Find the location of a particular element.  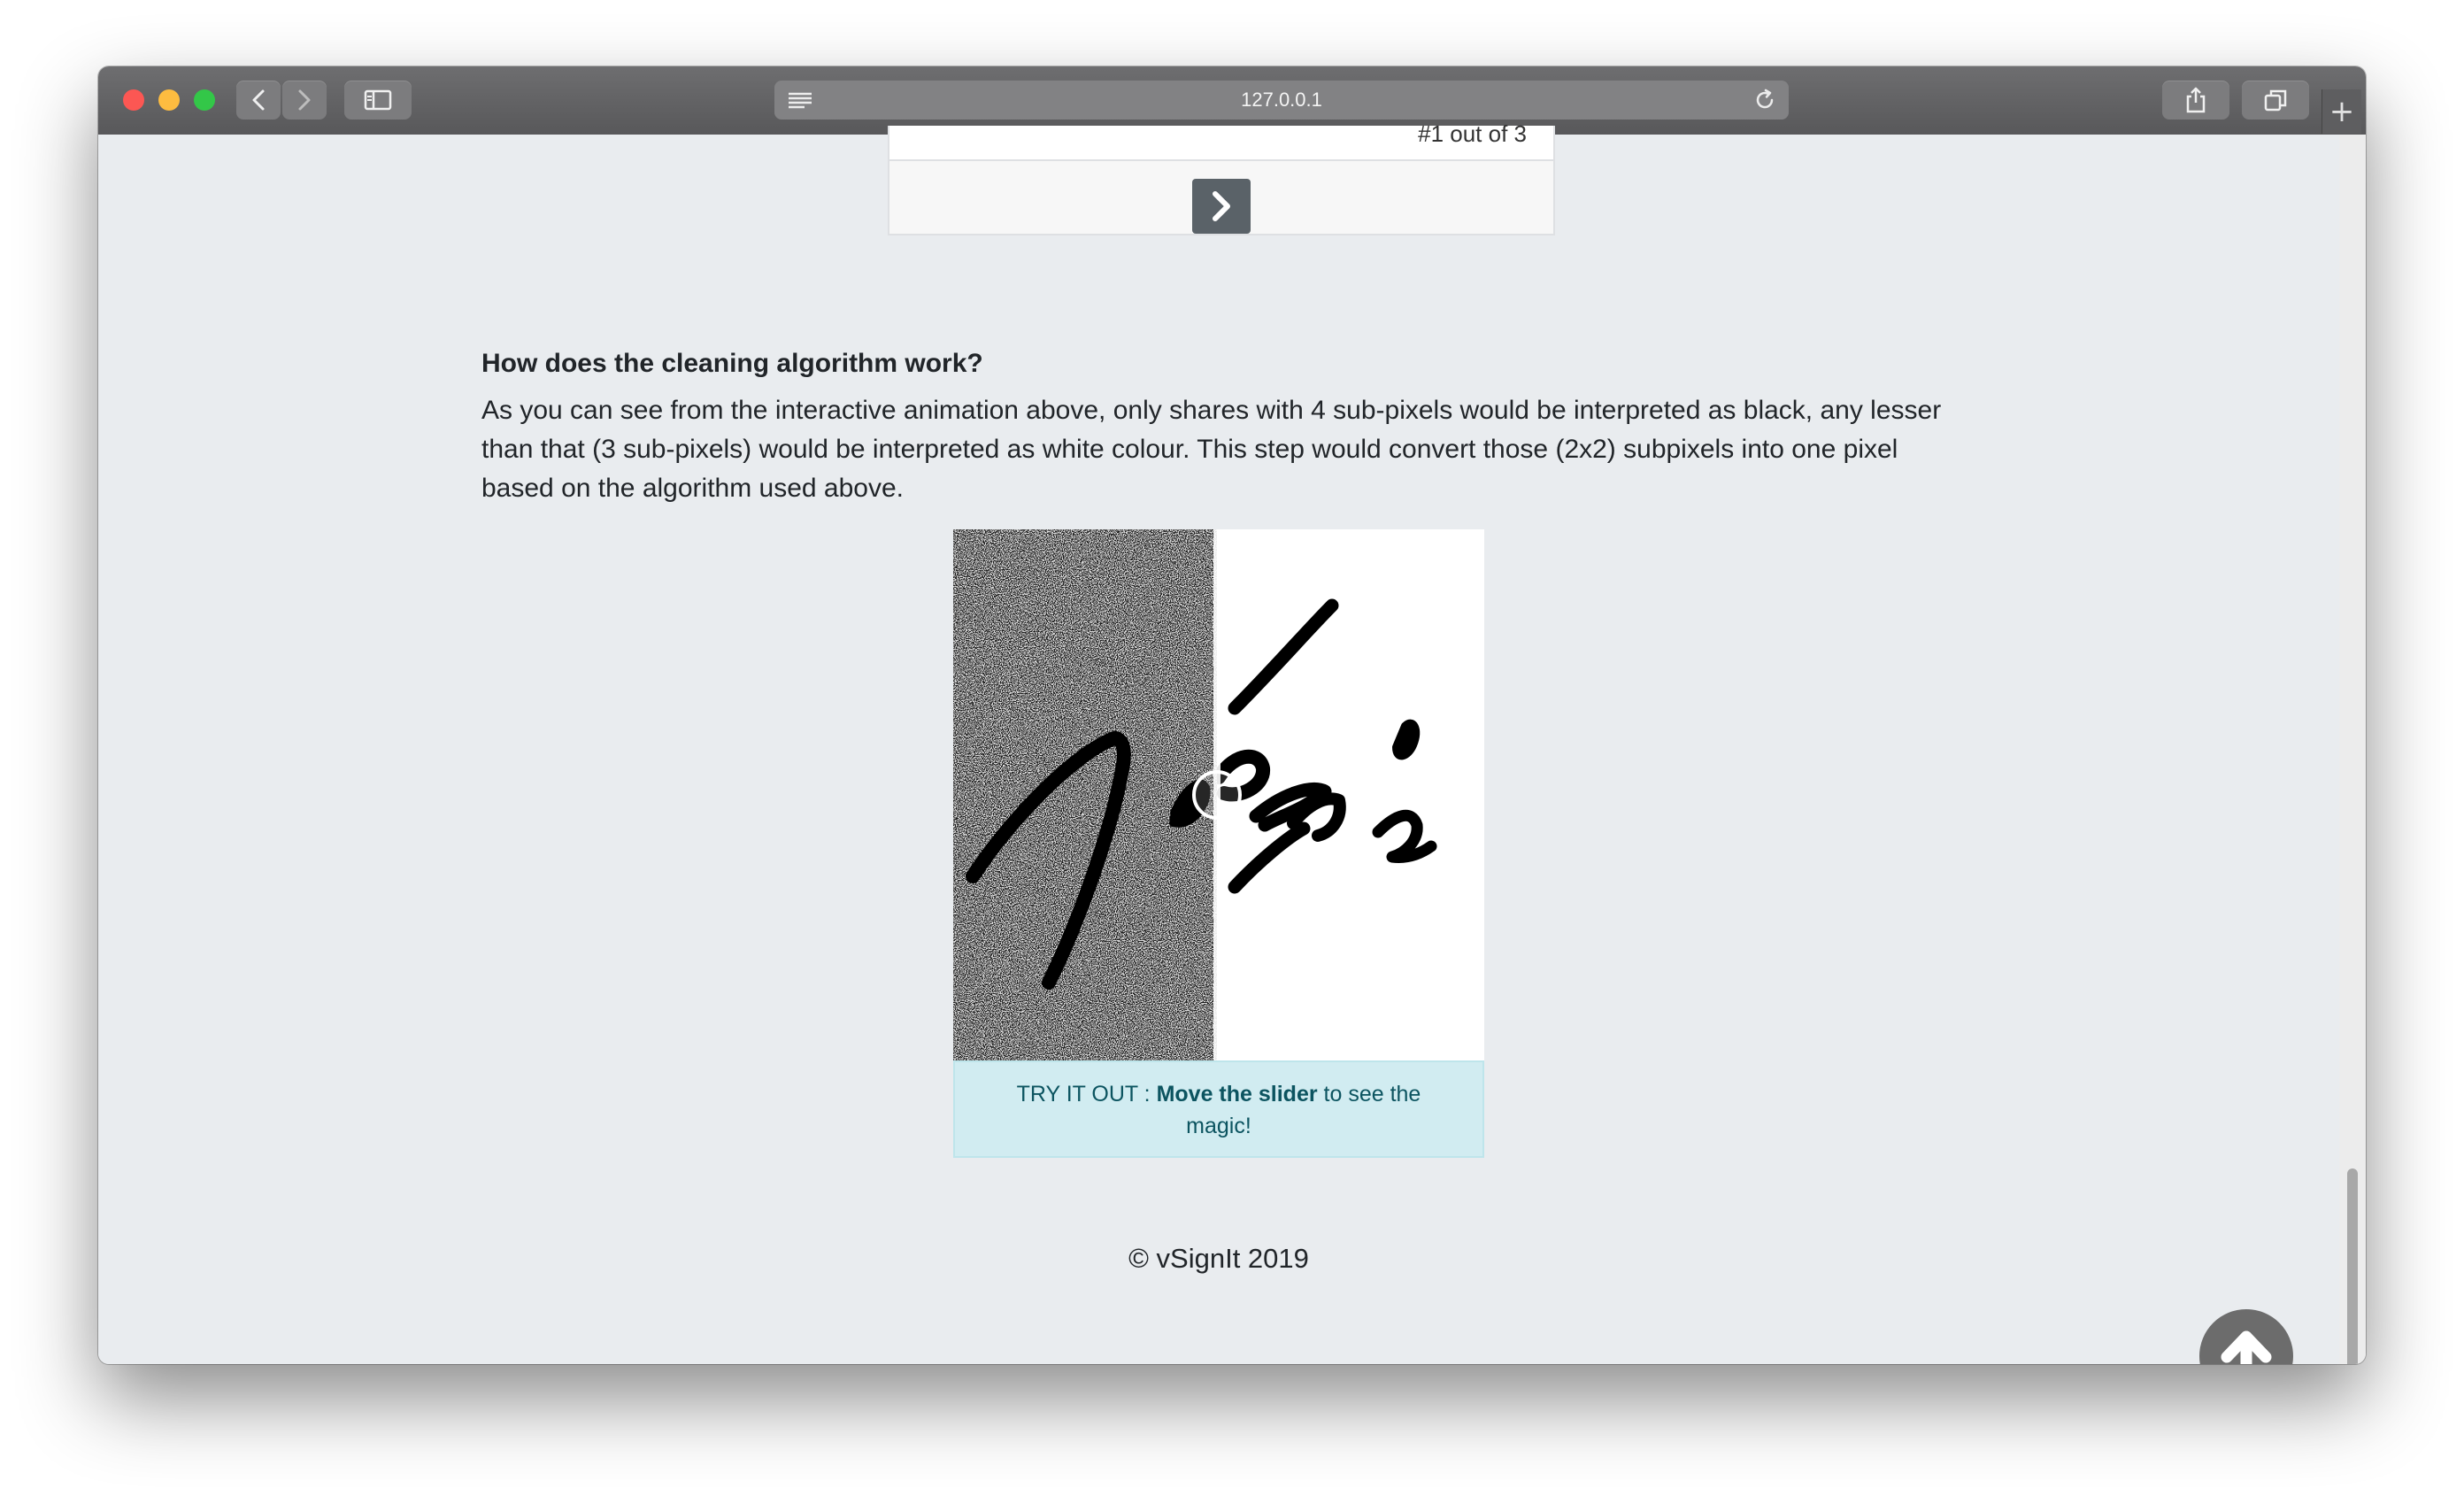

before-after-comparison is located at coordinates (1218, 794).